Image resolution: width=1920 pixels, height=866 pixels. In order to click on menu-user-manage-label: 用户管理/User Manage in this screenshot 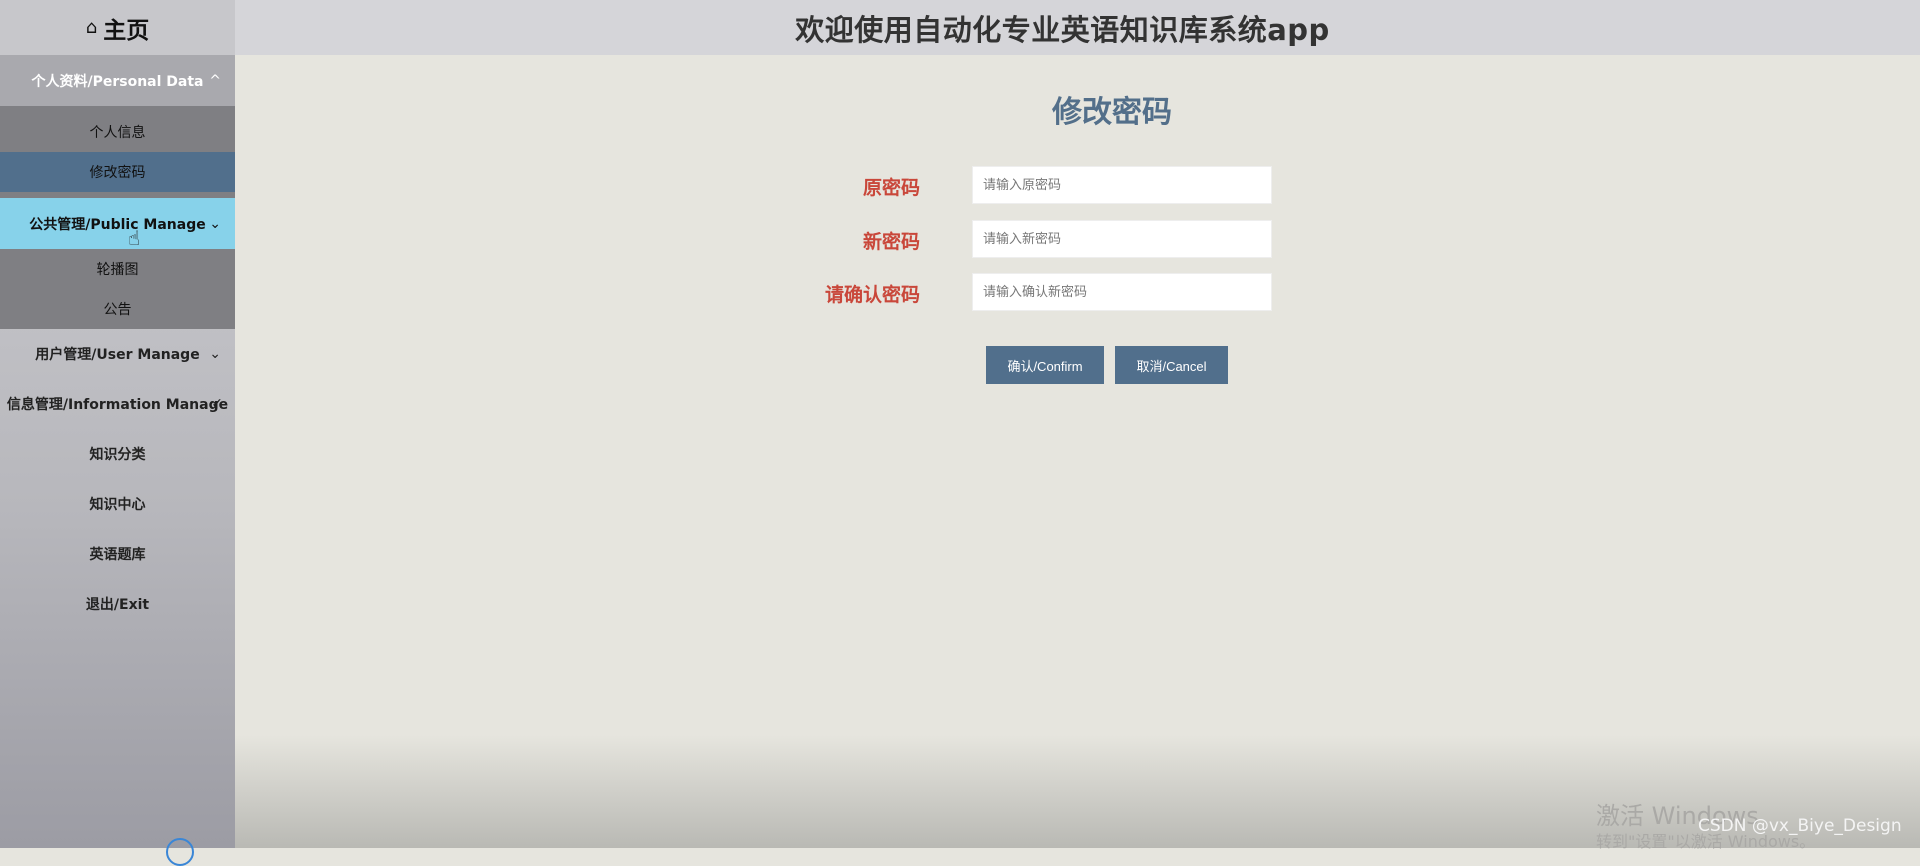, I will do `click(117, 355)`.